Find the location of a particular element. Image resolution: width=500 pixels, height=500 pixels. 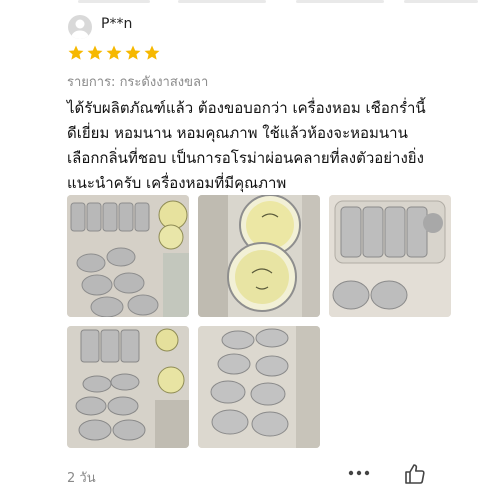

review-time: 2 วัน is located at coordinates (81, 478).